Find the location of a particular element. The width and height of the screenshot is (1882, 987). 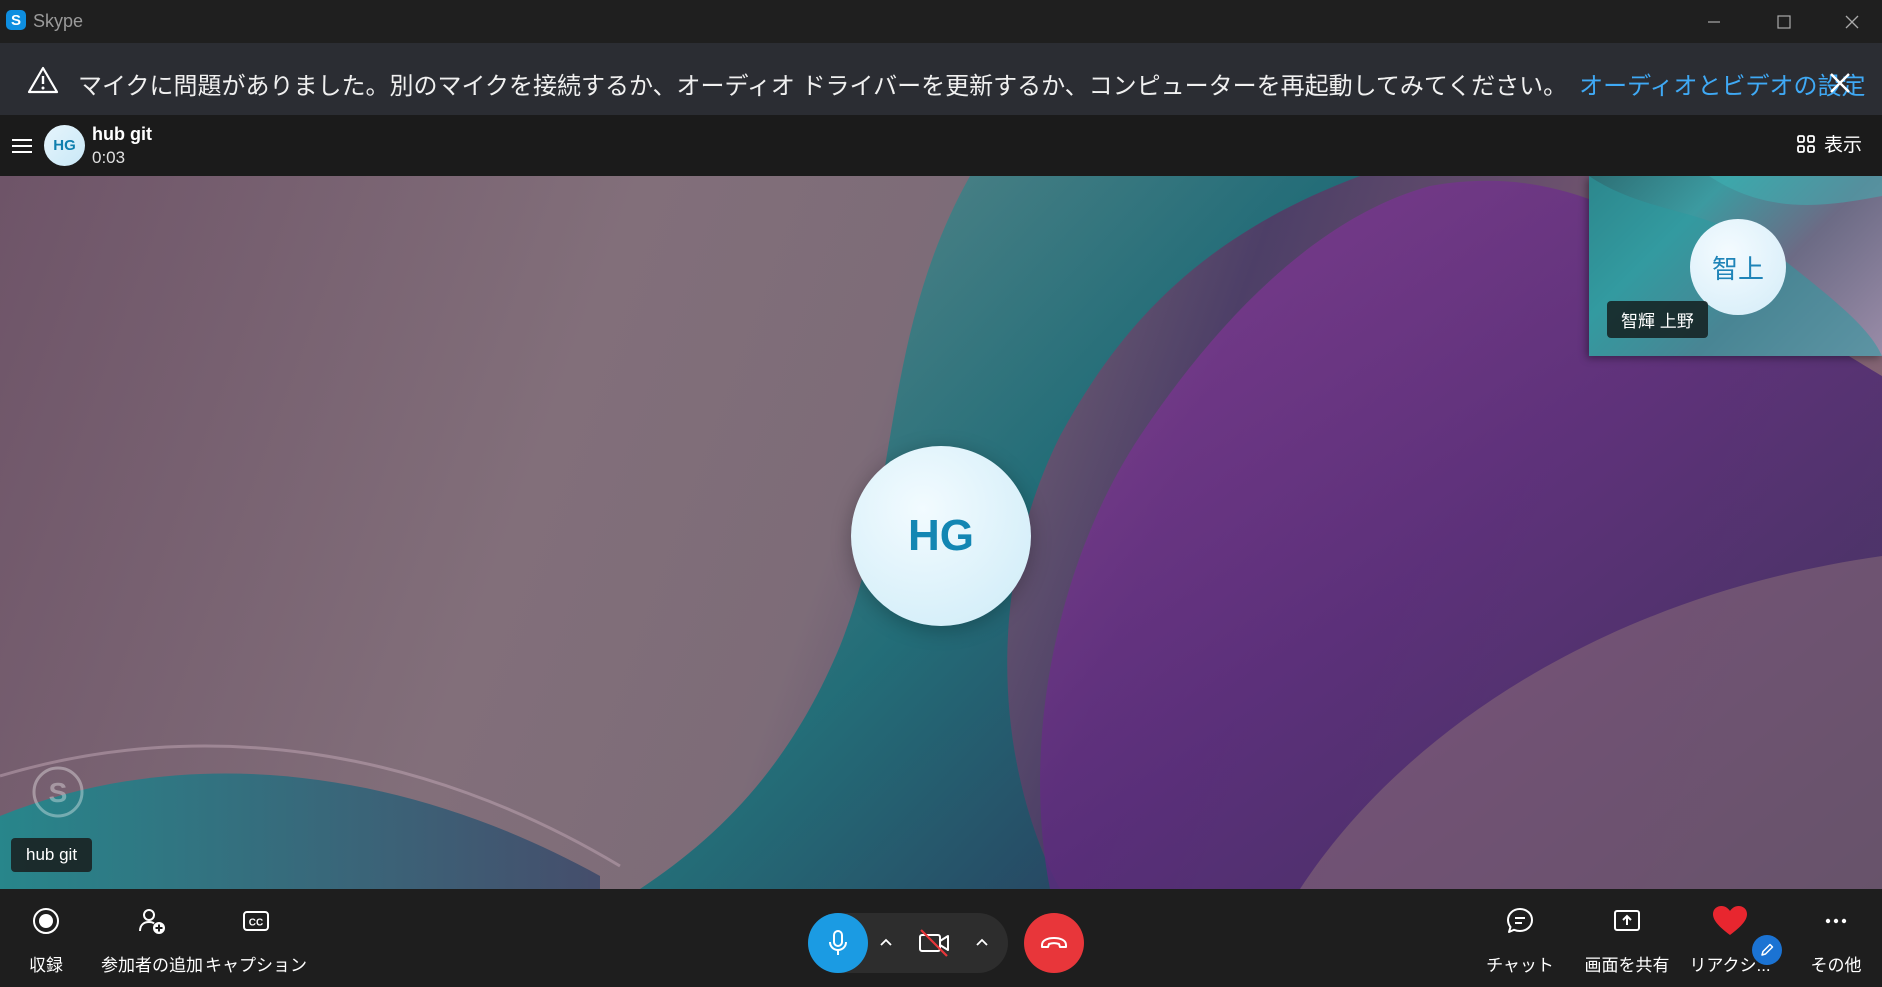

dismiss-notification-icon is located at coordinates (1840, 83).